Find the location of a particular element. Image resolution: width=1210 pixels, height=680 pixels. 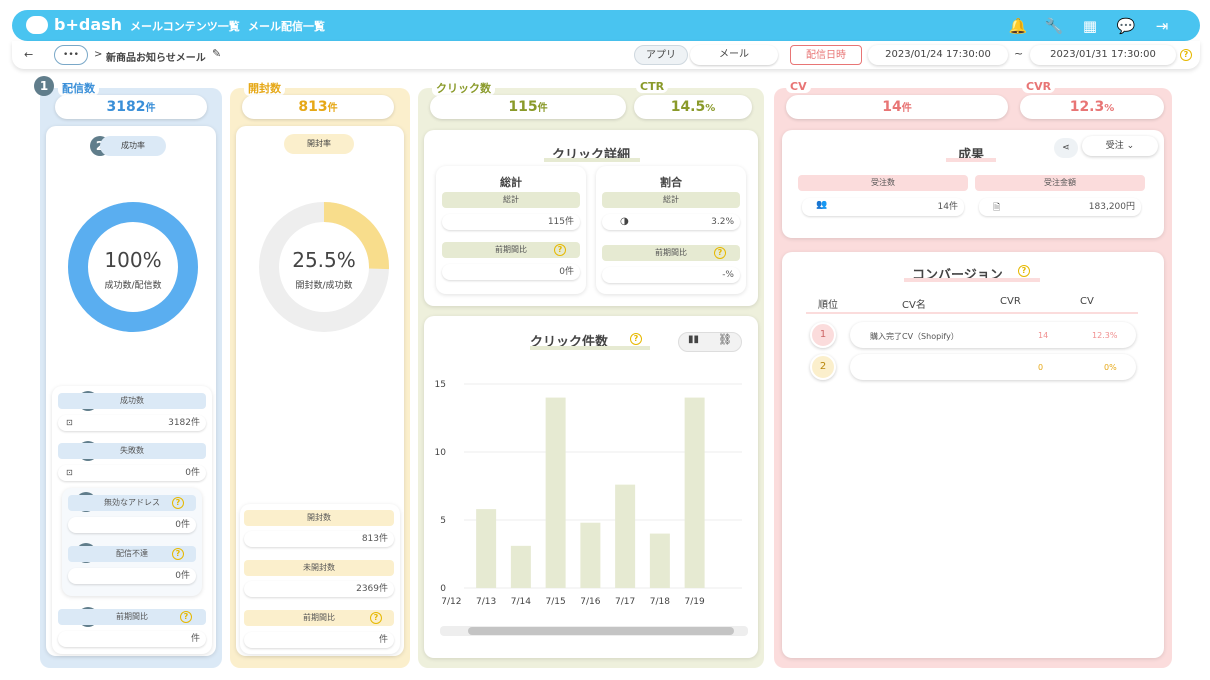

scrollbar-thumb is located at coordinates (601, 631).